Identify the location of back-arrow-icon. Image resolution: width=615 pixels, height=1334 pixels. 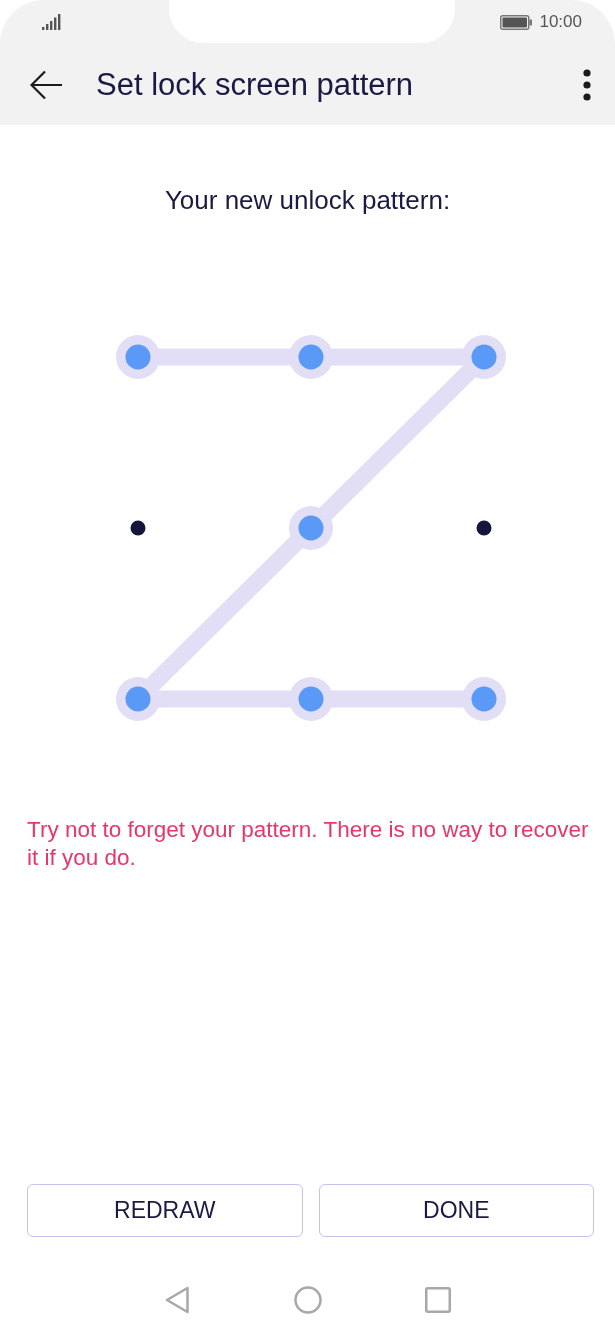
(46, 84).